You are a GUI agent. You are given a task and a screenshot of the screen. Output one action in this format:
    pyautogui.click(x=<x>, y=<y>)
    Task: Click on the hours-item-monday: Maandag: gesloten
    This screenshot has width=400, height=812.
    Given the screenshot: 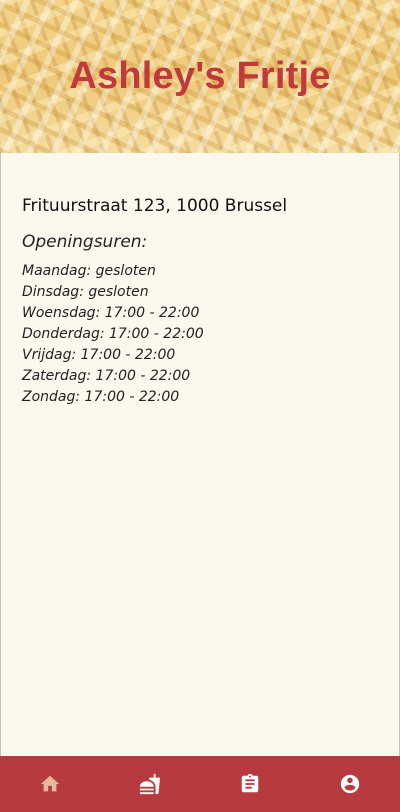 What is the action you would take?
    pyautogui.click(x=89, y=271)
    